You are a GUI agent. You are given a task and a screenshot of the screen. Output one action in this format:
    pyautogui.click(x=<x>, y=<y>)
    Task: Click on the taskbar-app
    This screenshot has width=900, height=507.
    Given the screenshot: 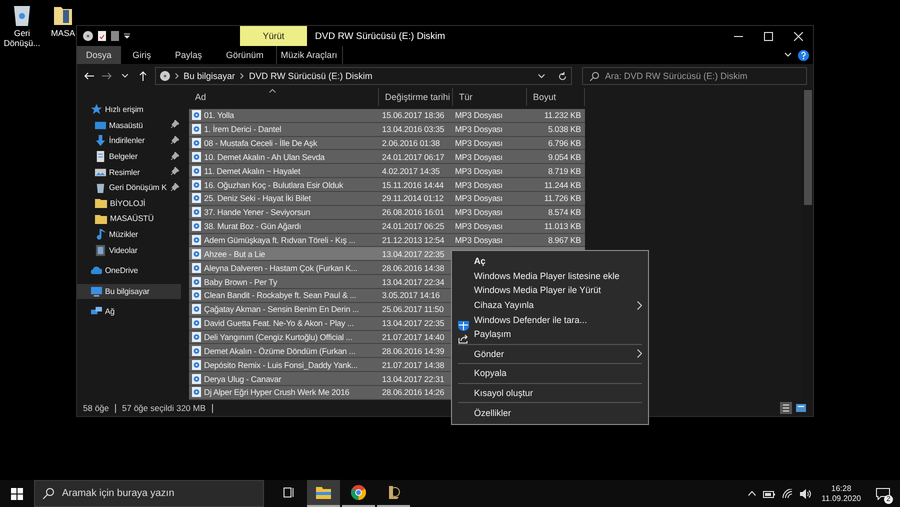 What is the action you would take?
    pyautogui.click(x=323, y=493)
    